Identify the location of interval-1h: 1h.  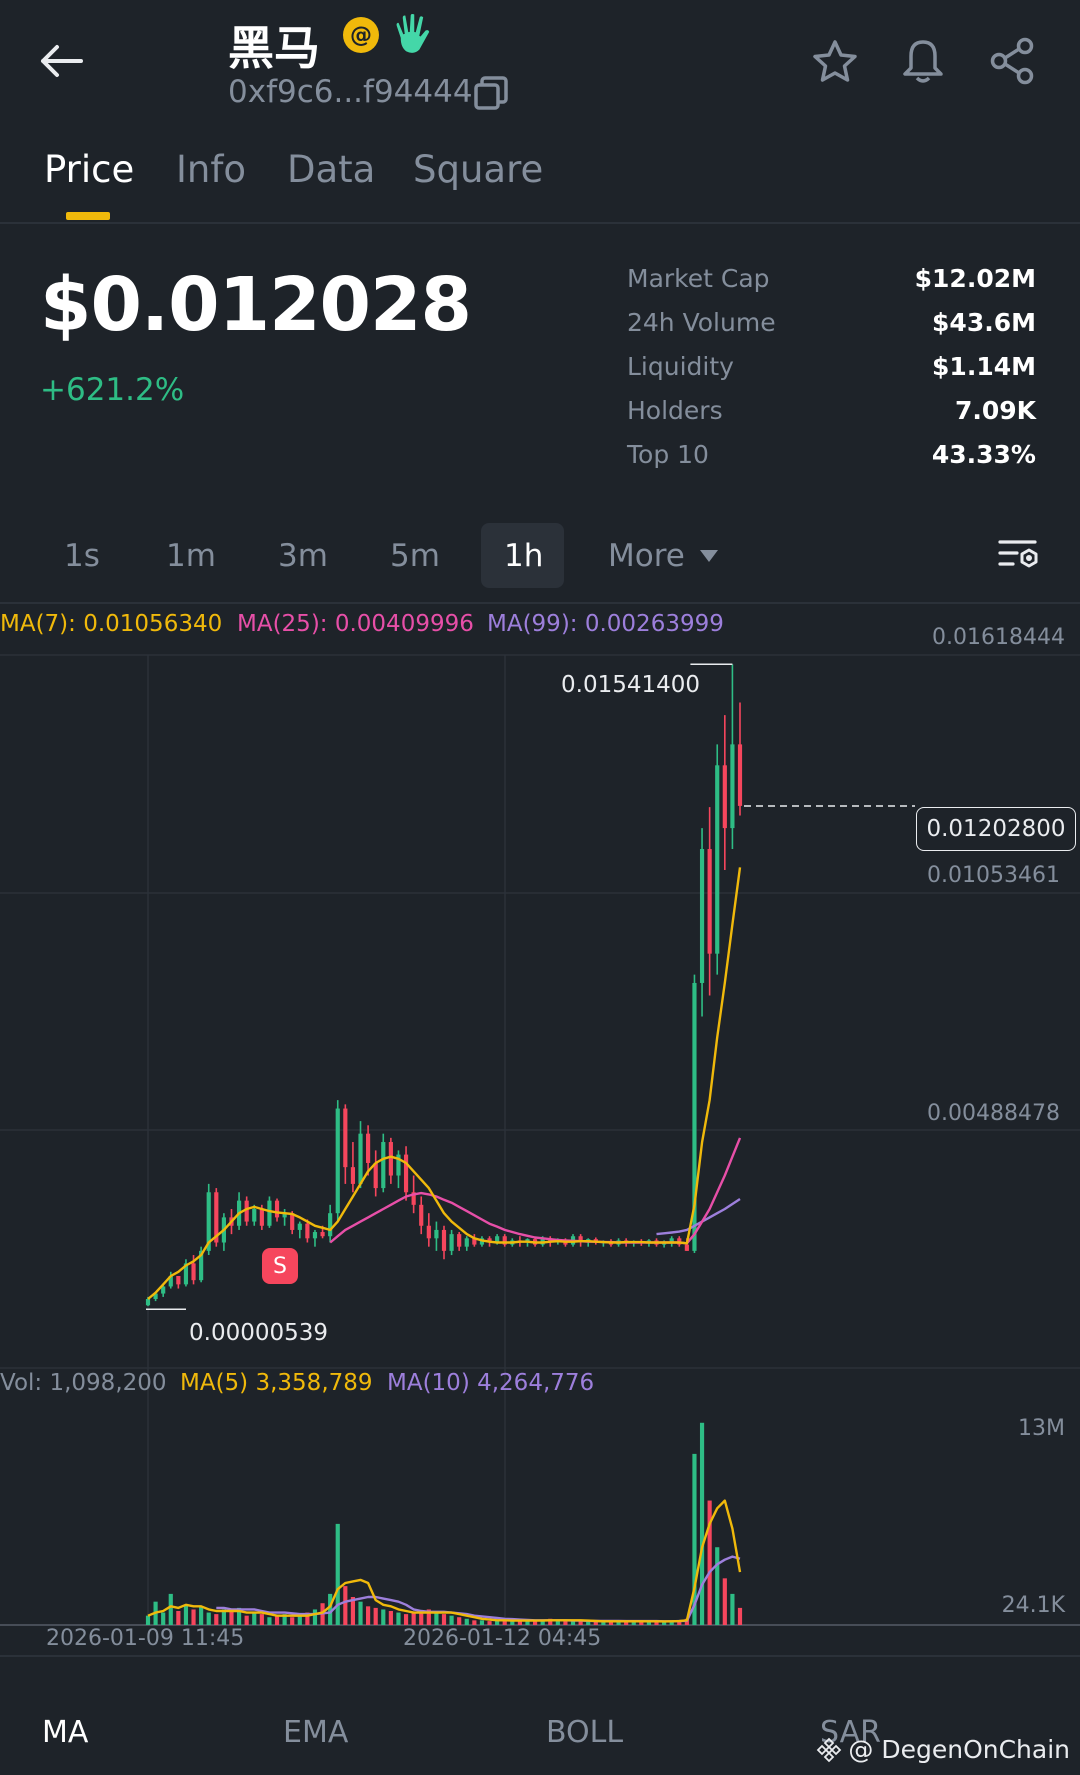
(523, 556).